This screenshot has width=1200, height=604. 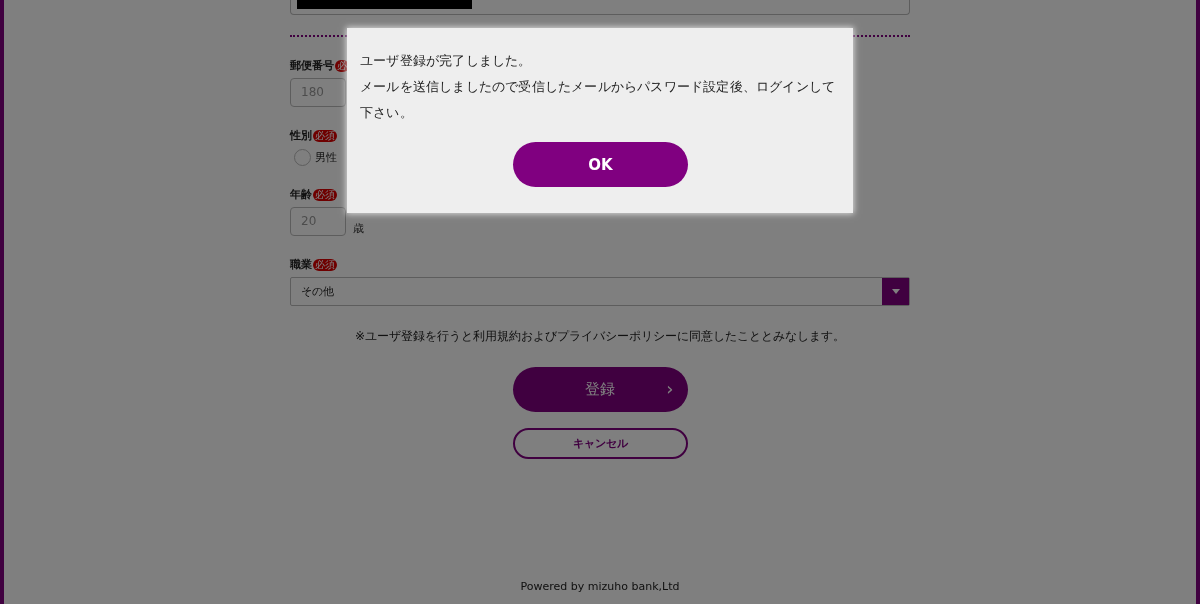 I want to click on input-field, so click(x=600, y=7).